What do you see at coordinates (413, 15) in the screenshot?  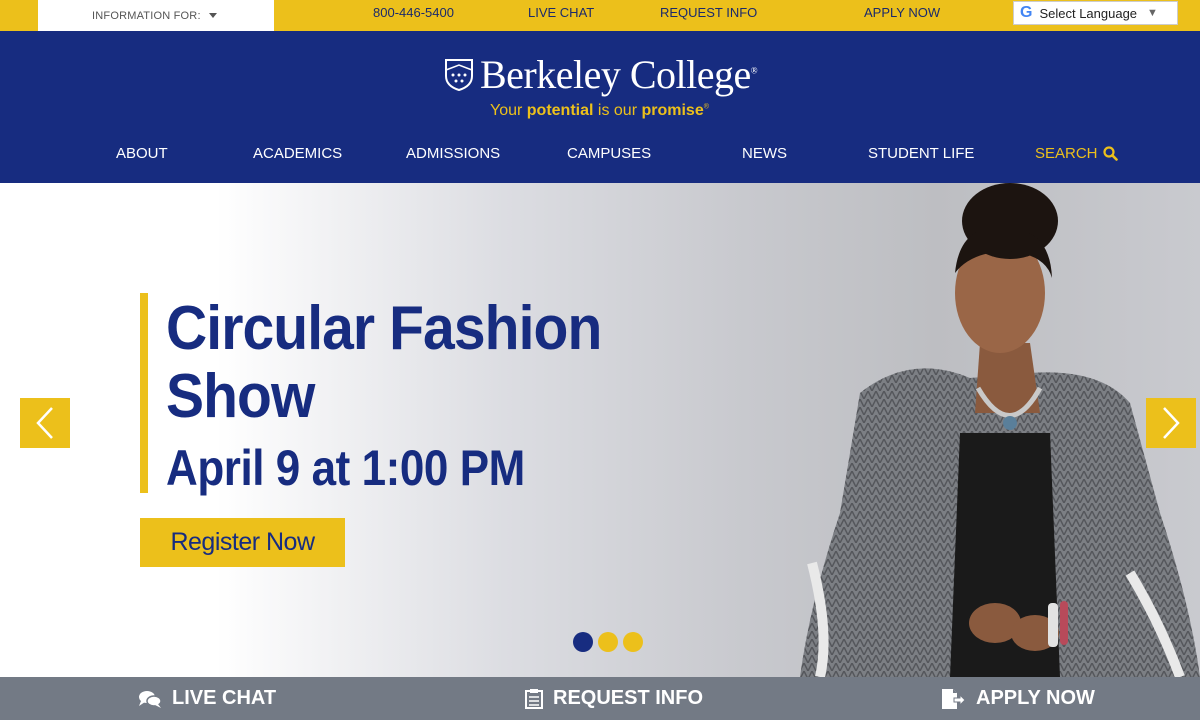 I see `phone-link: 800-446-5400` at bounding box center [413, 15].